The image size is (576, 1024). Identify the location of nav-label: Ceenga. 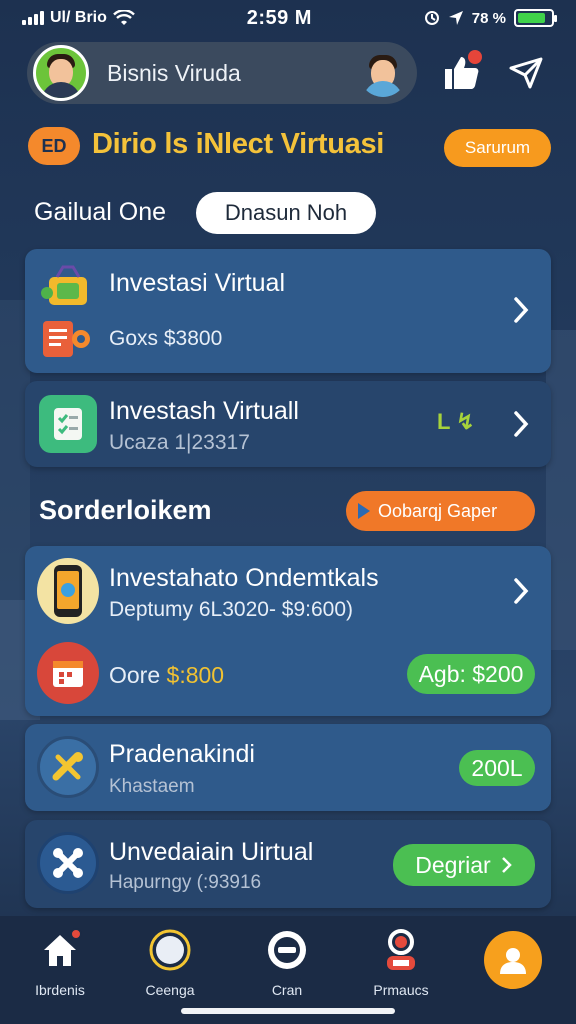
(170, 990).